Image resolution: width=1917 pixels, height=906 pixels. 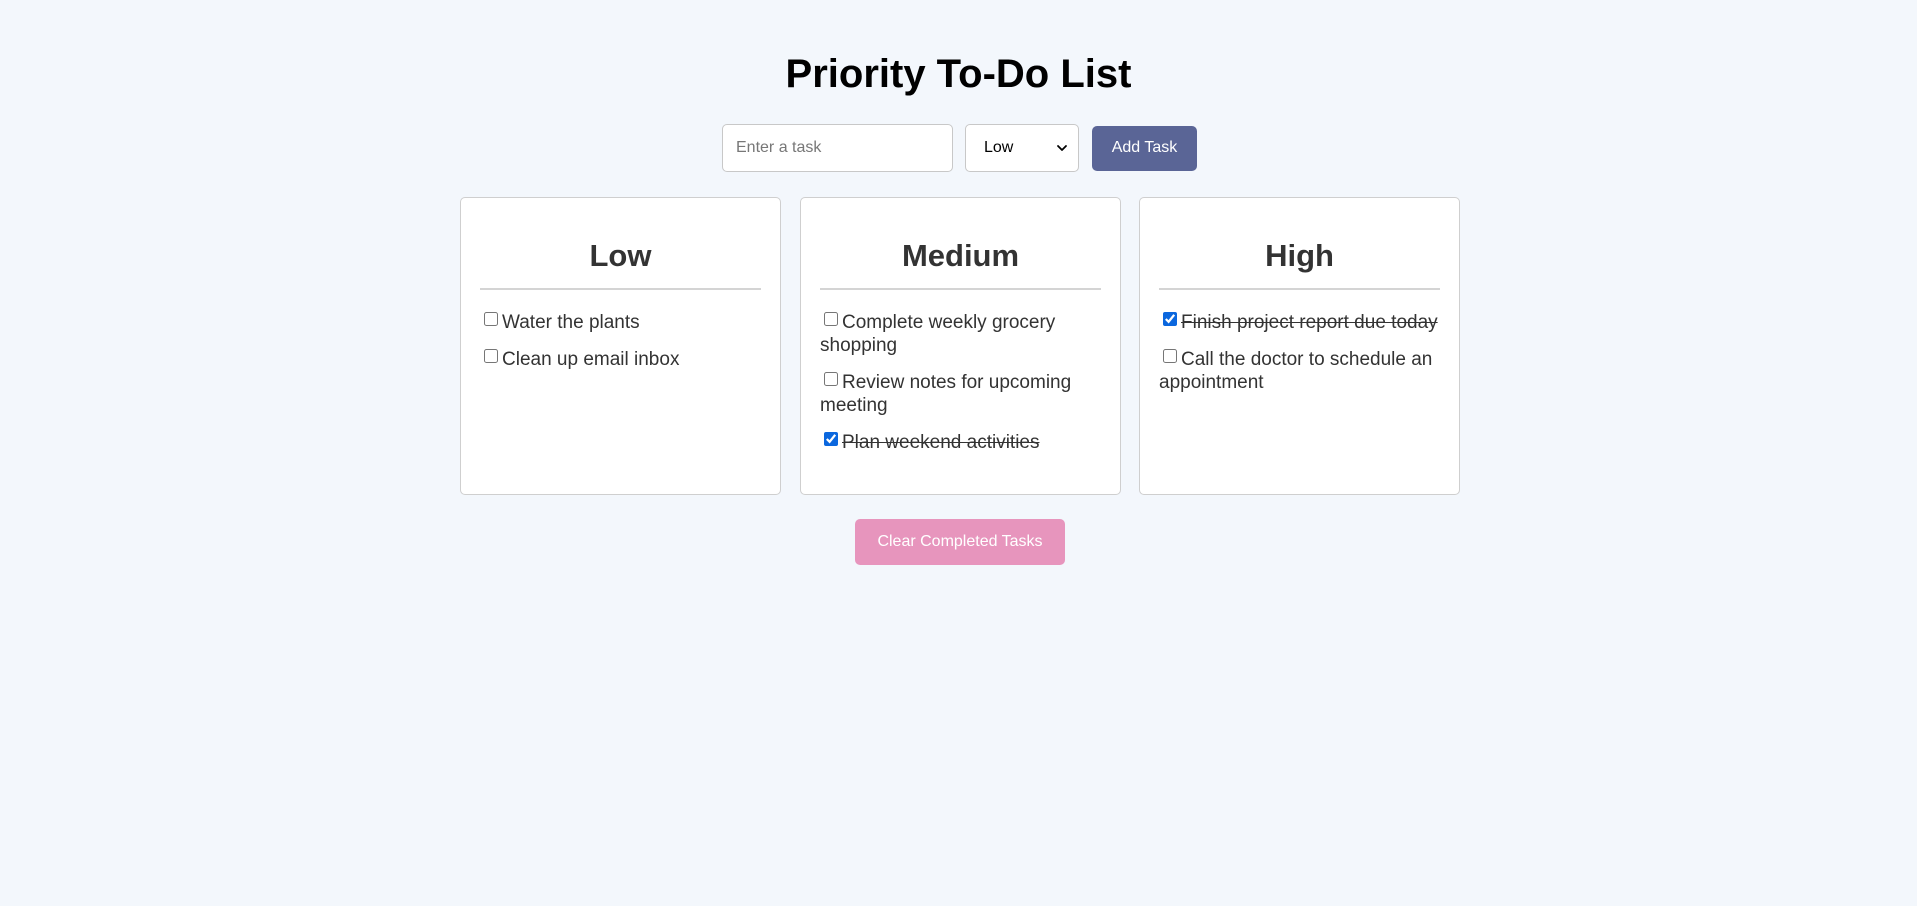 I want to click on task-text: Review notes for upcoming meeting, so click(x=946, y=394).